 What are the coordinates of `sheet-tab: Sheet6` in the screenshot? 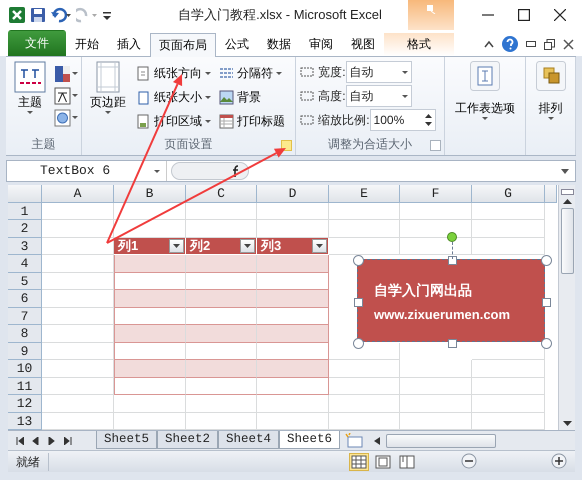 It's located at (309, 440).